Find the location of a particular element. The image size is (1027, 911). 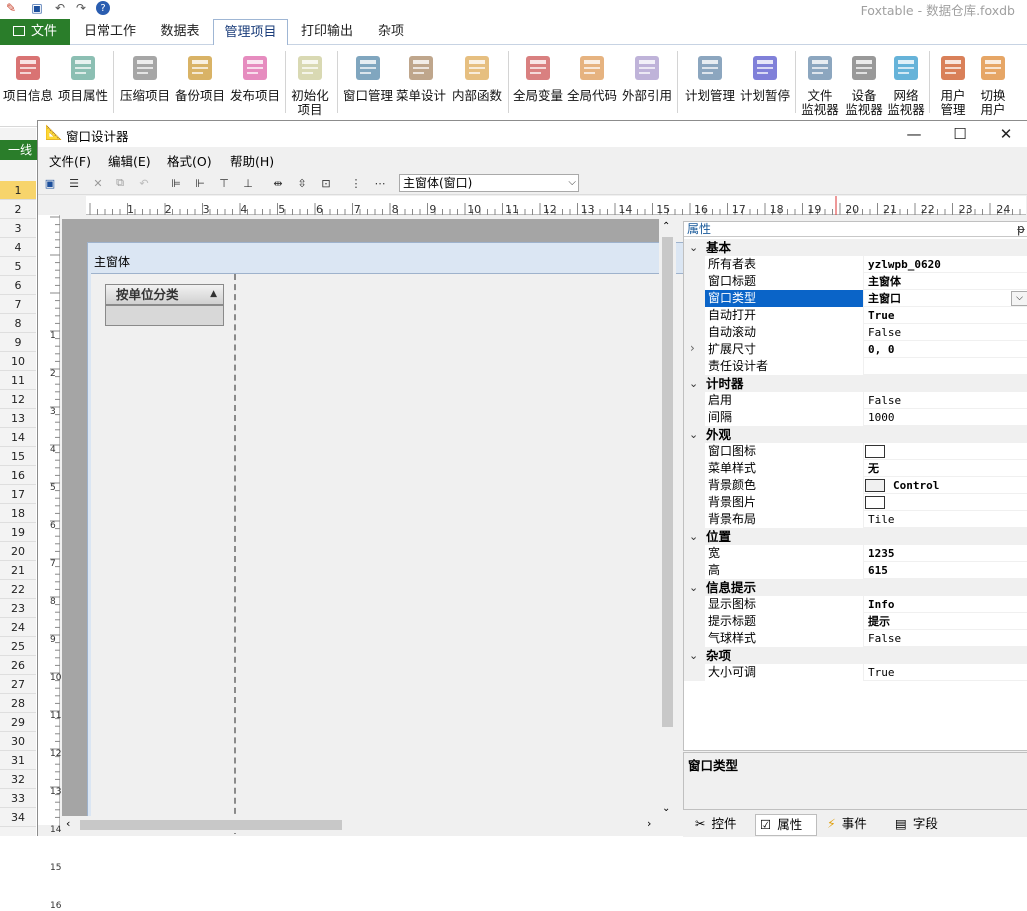

tab-file: 文件 is located at coordinates (35, 32).